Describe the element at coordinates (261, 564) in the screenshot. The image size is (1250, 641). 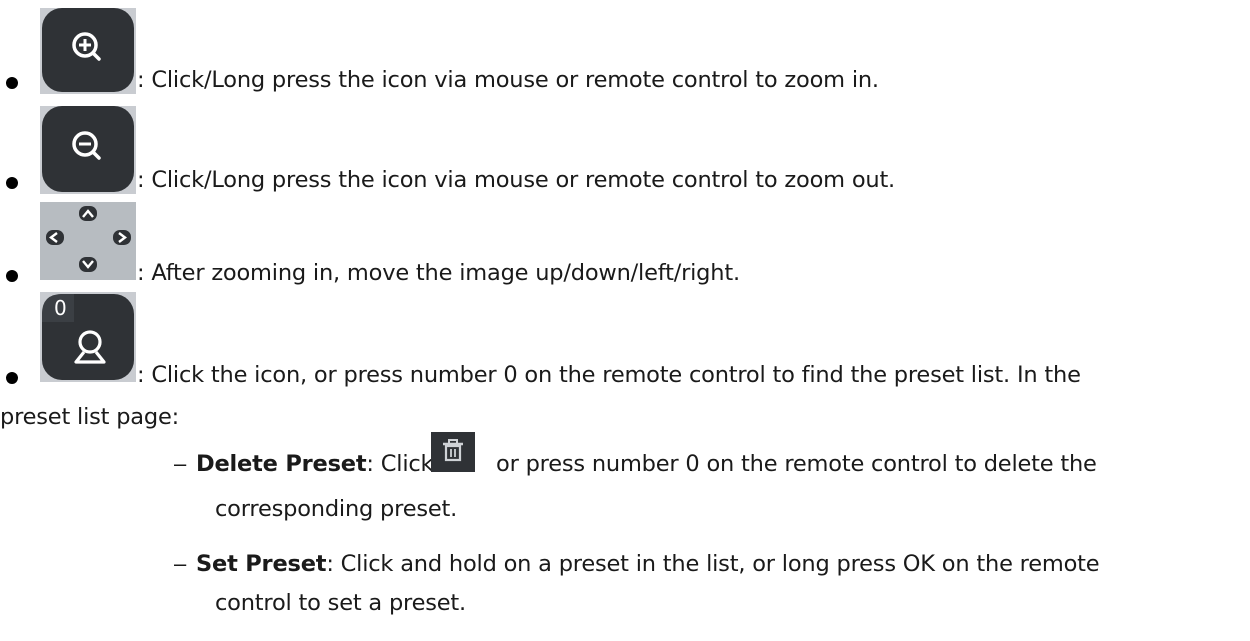
I see `subitem-term: Set Preset` at that location.